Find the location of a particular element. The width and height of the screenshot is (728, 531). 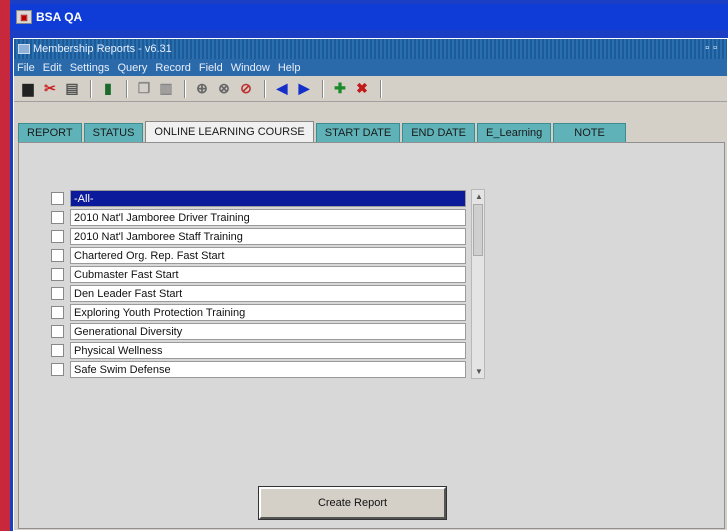

list-item: 2010 Nat'l Jamboree Staff Training is located at coordinates (258, 236).